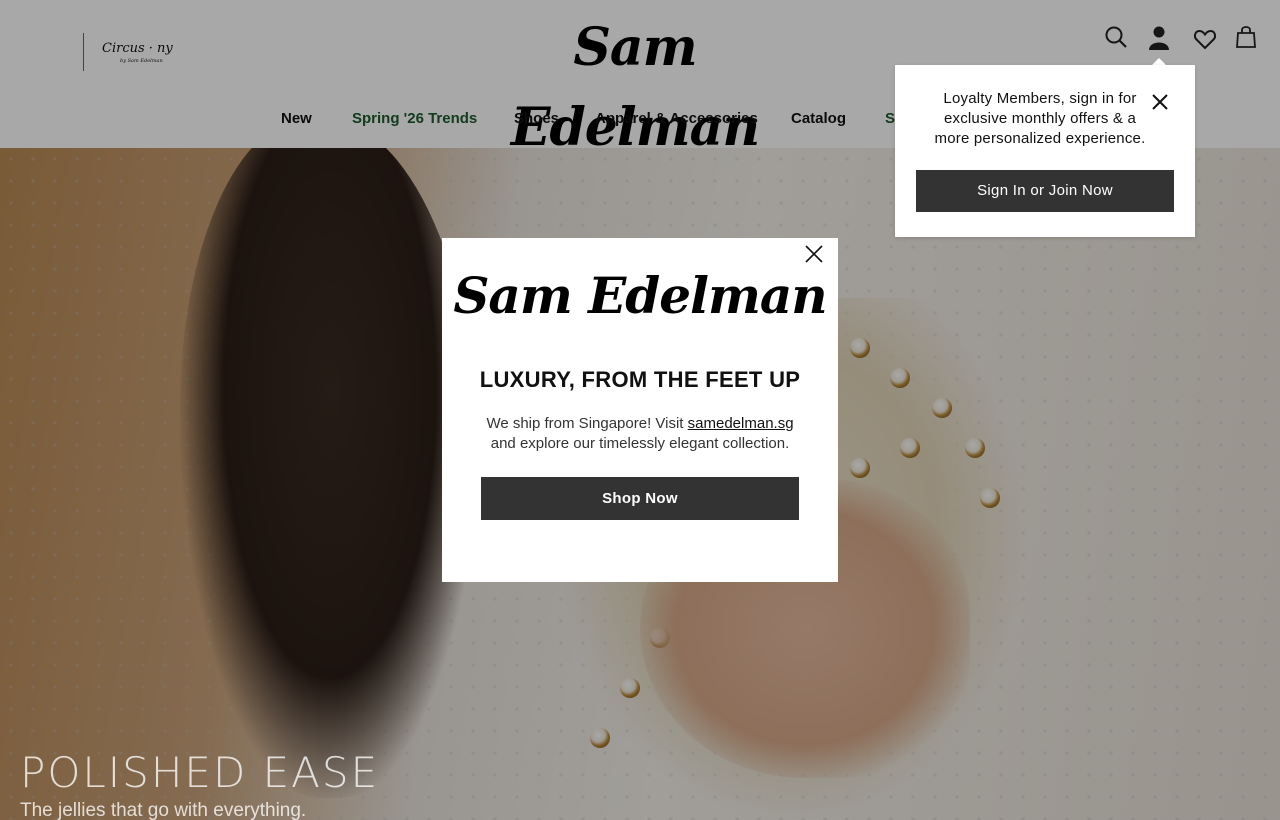 Image resolution: width=1280 pixels, height=820 pixels. What do you see at coordinates (640, 295) in the screenshot?
I see `modal-logo: Sam Edelman` at bounding box center [640, 295].